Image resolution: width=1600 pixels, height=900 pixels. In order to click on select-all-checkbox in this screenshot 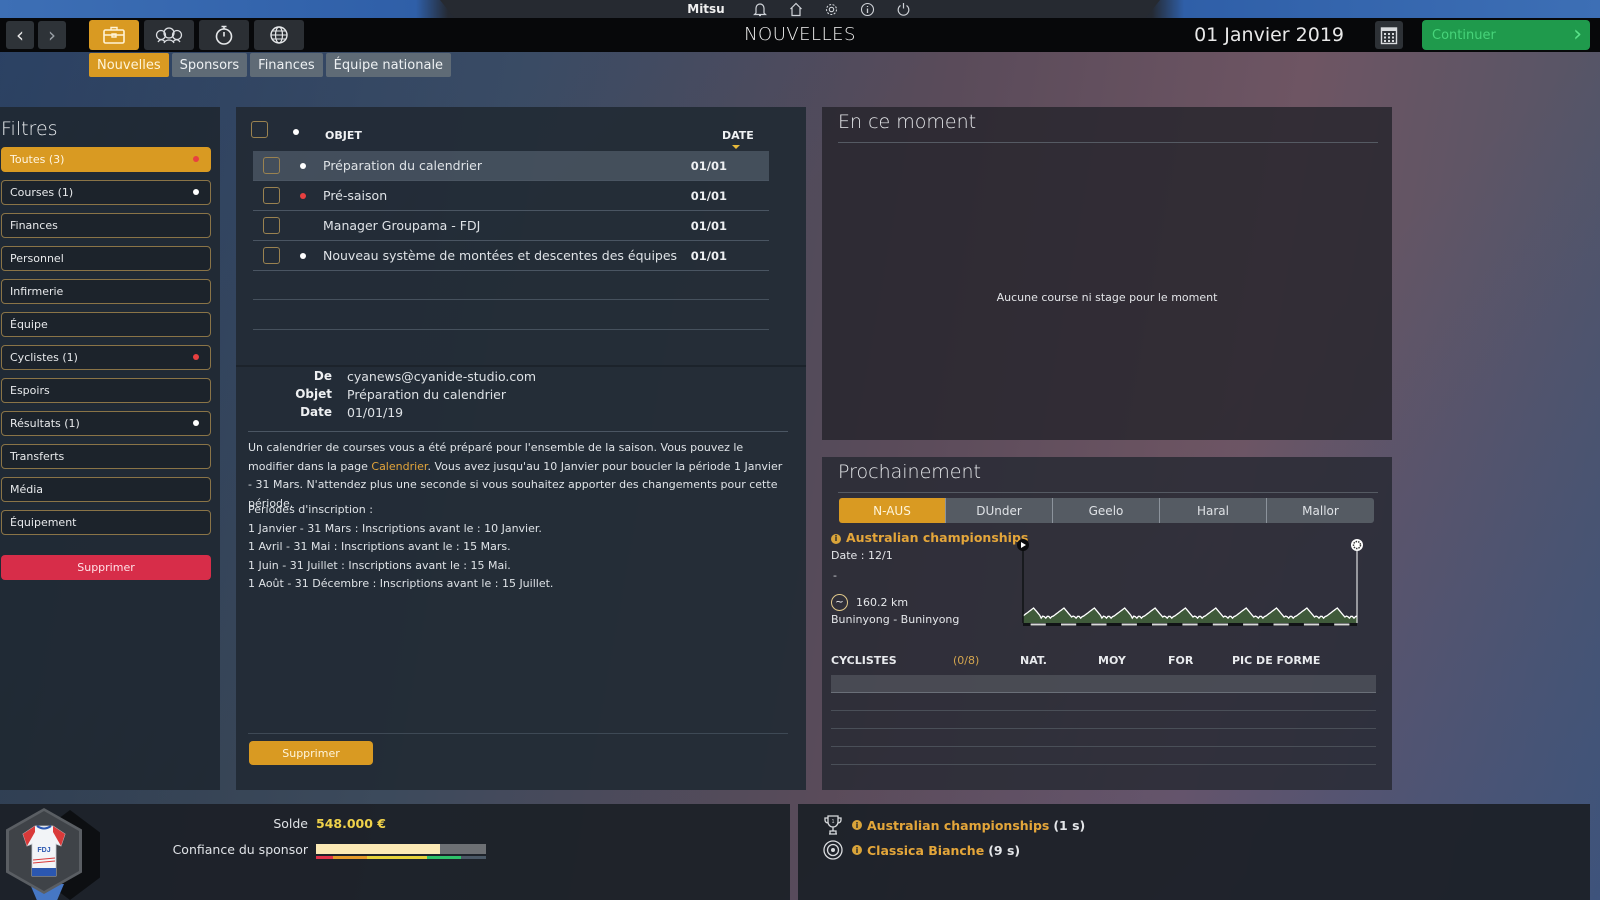, I will do `click(259, 129)`.